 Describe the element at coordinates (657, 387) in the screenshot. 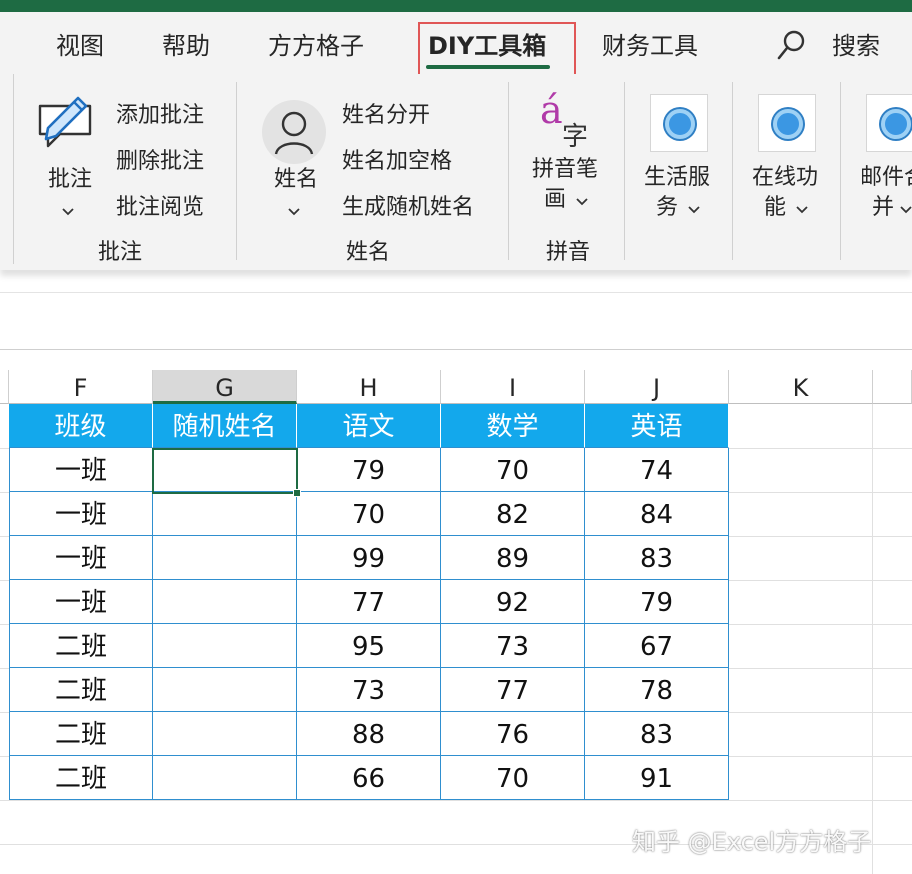

I see `column-header-j: J` at that location.